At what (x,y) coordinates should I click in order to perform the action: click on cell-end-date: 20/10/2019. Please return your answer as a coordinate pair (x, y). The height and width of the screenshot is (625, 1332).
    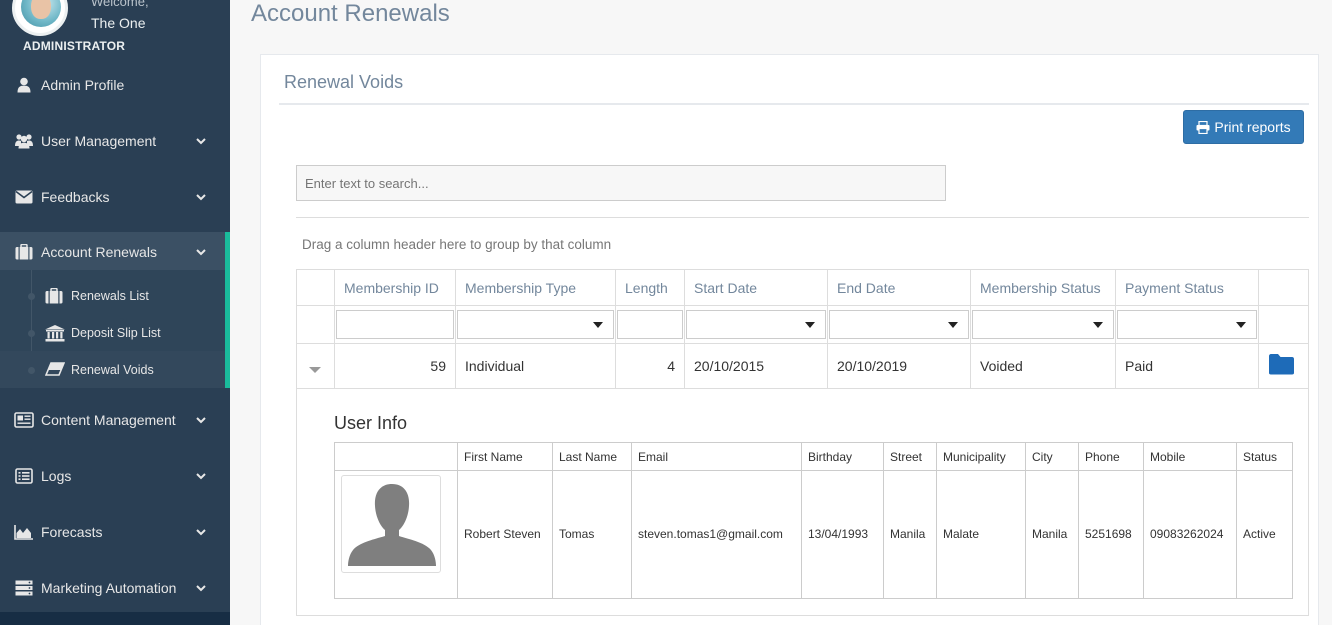
    Looking at the image, I should click on (872, 366).